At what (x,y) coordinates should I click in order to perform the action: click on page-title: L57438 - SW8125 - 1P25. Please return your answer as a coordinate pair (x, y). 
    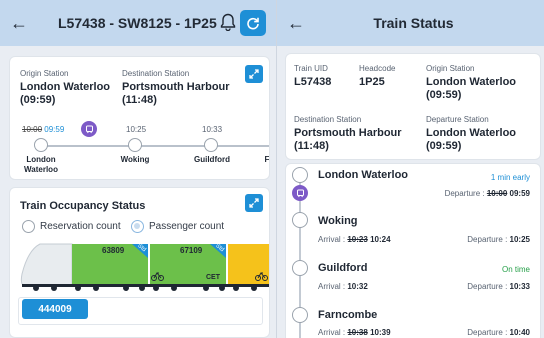
    Looking at the image, I should click on (137, 23).